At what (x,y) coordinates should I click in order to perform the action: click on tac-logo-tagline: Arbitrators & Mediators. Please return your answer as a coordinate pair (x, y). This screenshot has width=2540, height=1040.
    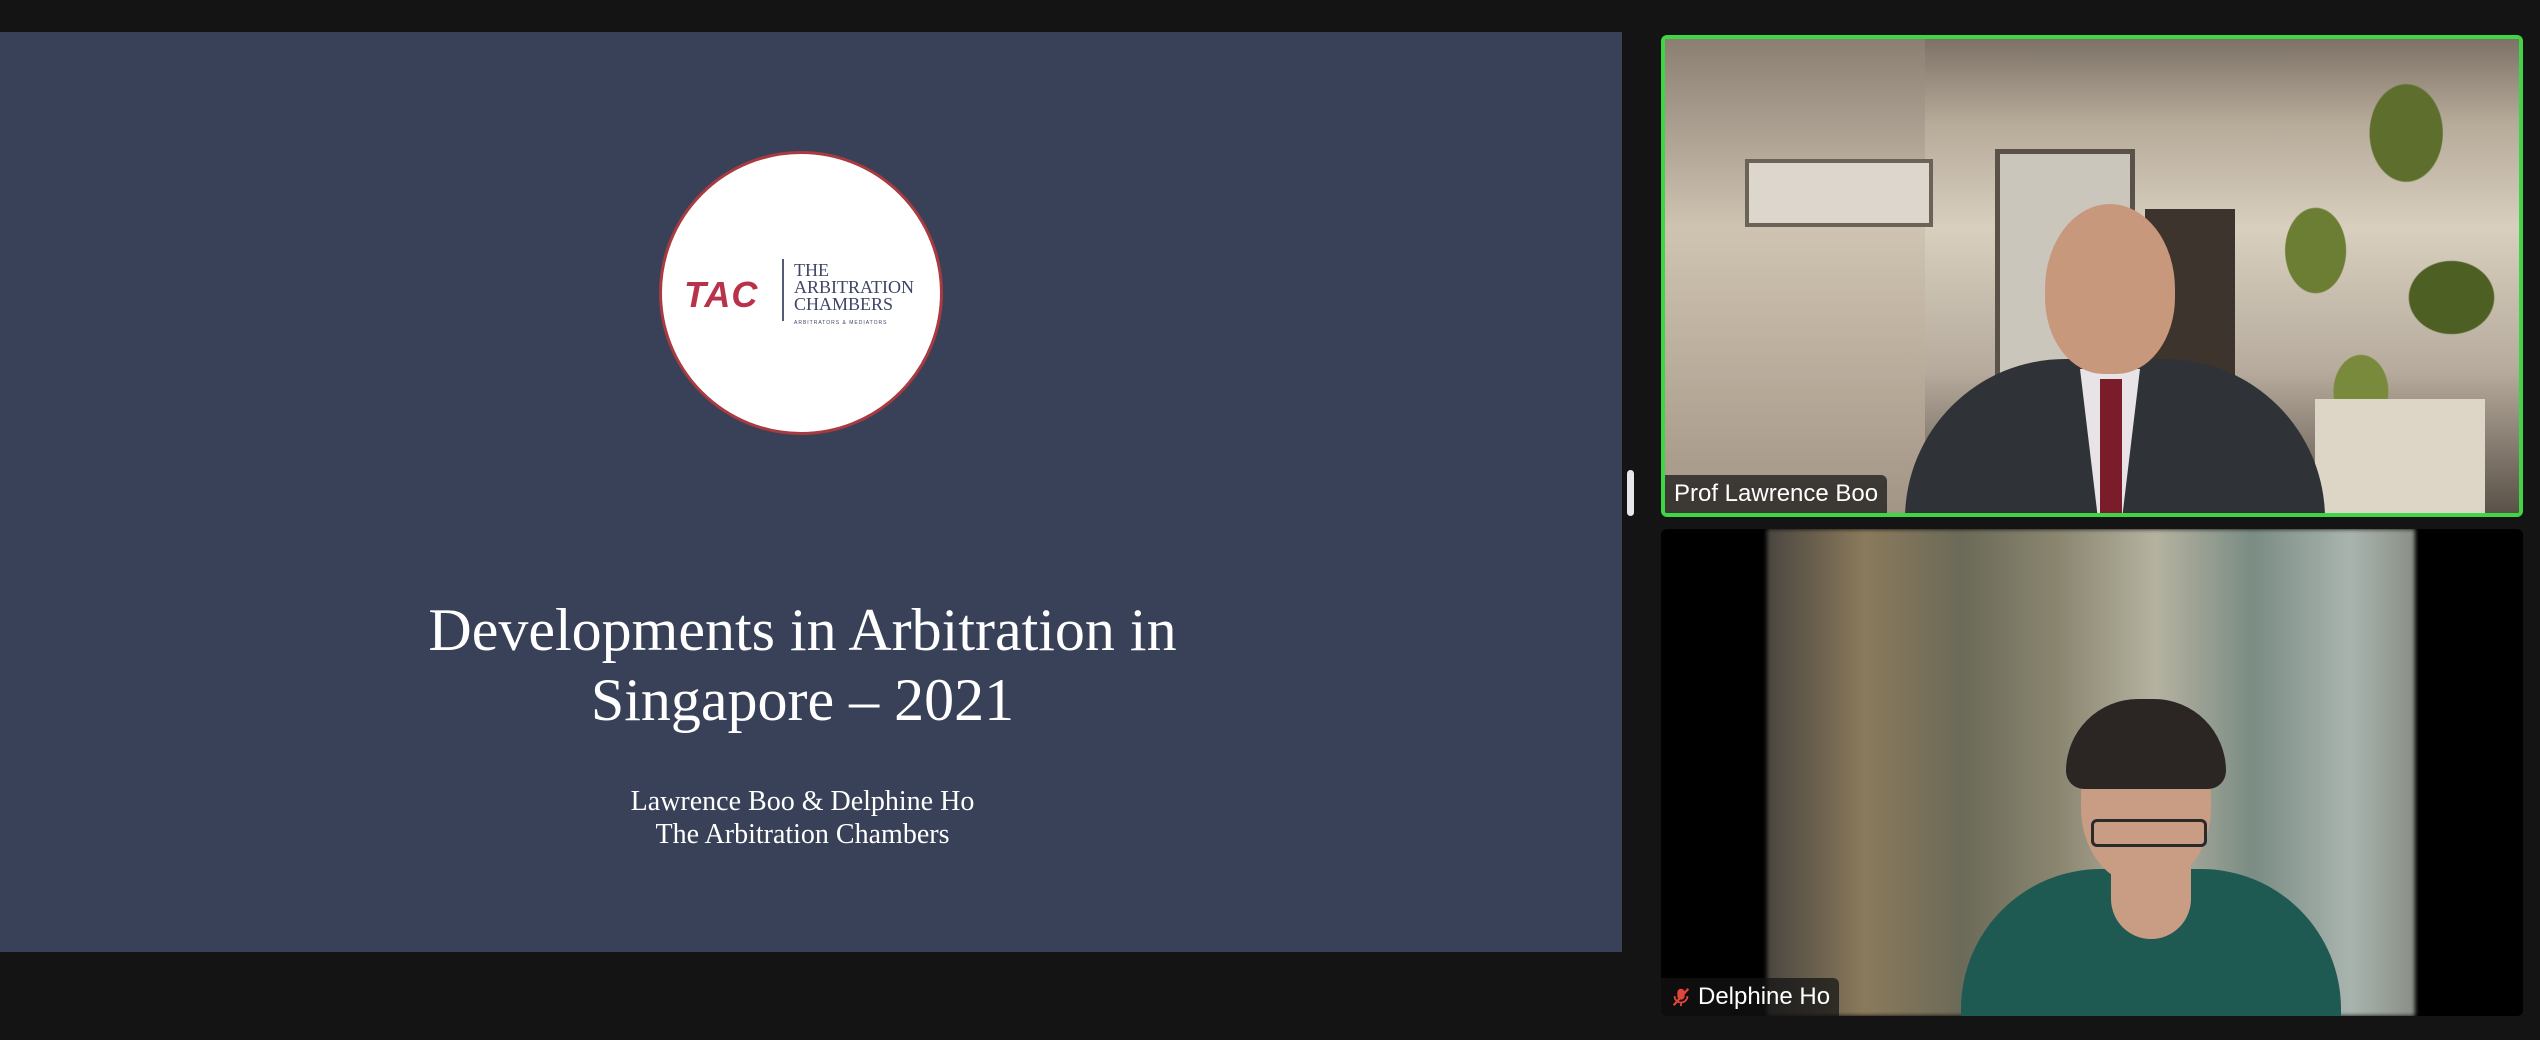
    Looking at the image, I should click on (841, 323).